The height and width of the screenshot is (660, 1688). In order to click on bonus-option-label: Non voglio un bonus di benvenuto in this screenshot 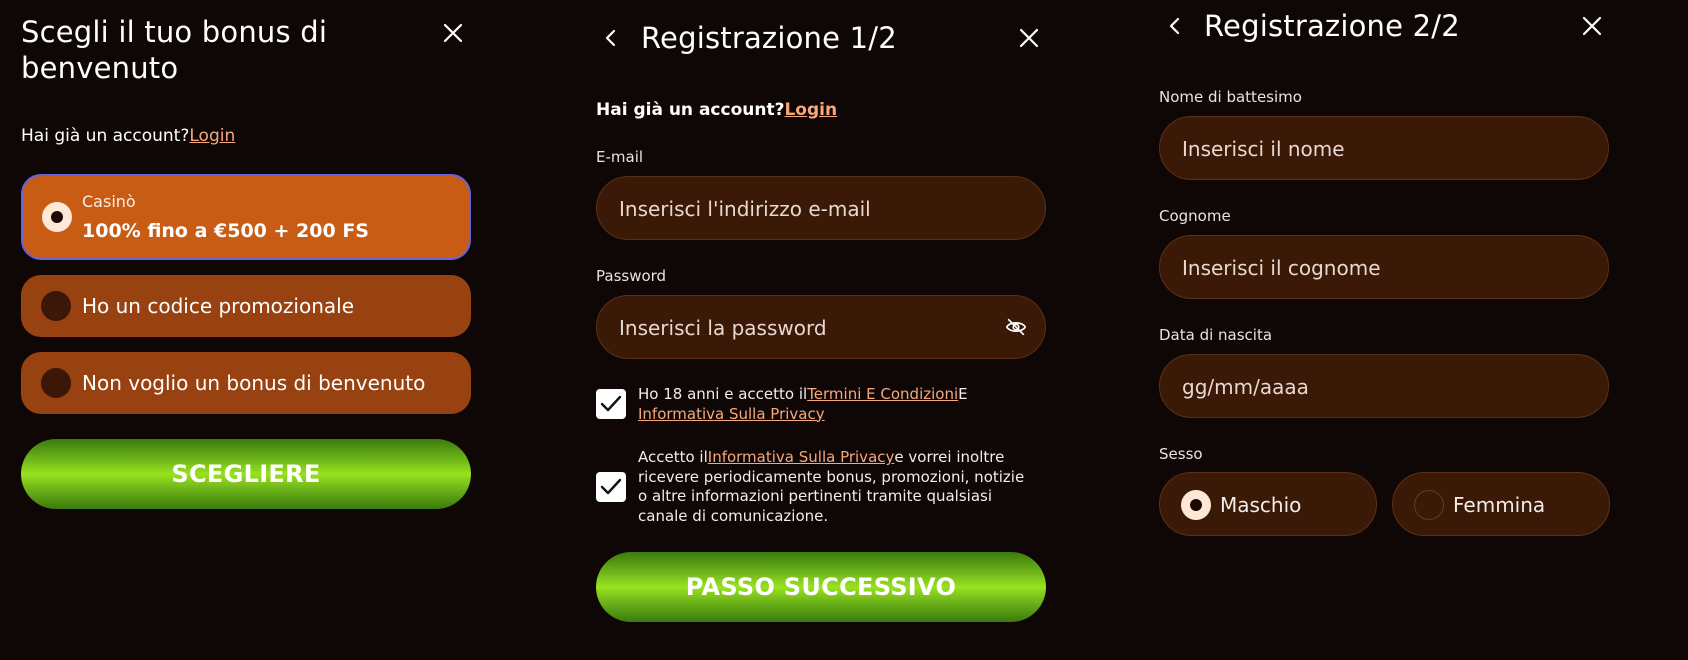, I will do `click(254, 383)`.